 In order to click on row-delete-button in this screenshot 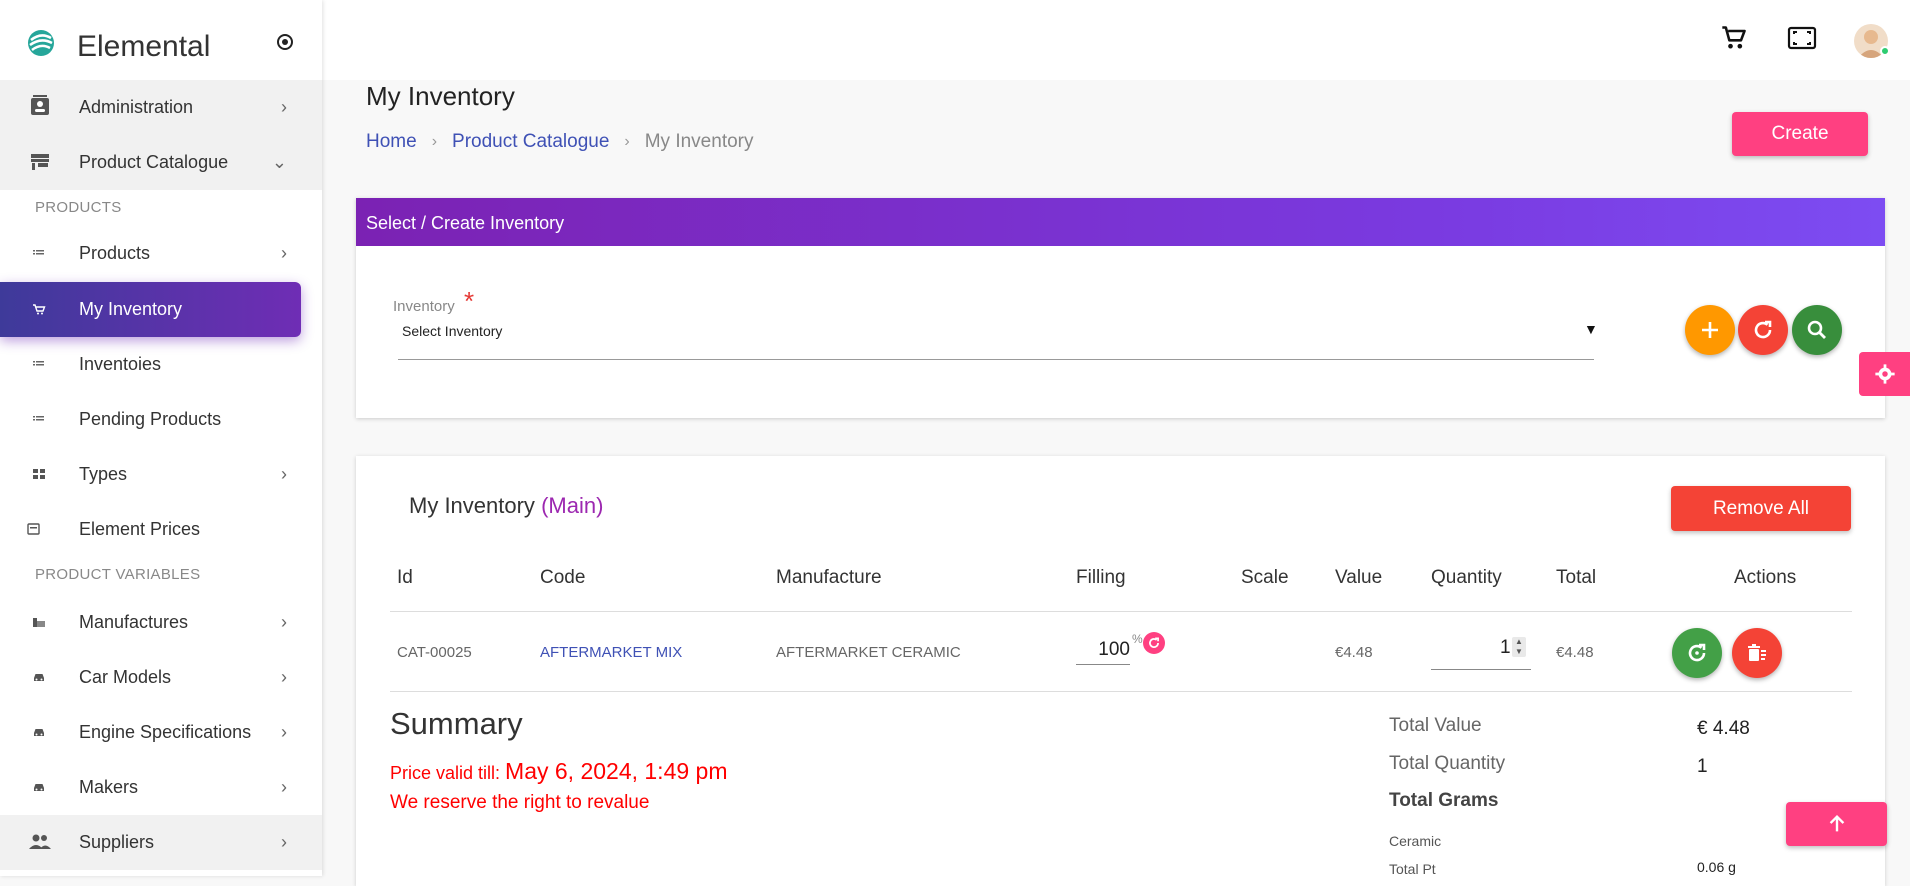, I will do `click(1757, 653)`.